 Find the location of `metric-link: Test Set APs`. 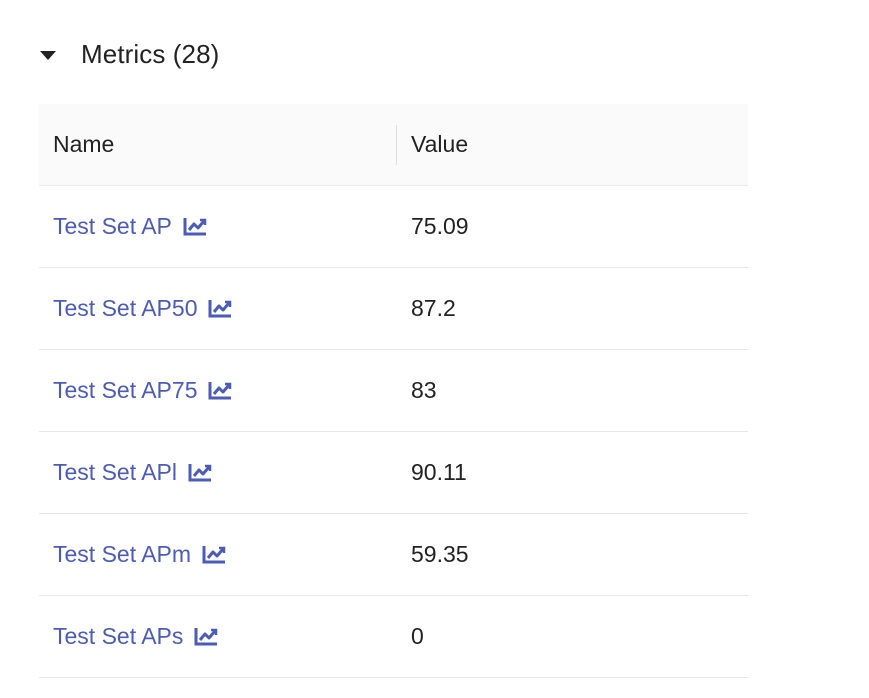

metric-link: Test Set APs is located at coordinates (118, 636).